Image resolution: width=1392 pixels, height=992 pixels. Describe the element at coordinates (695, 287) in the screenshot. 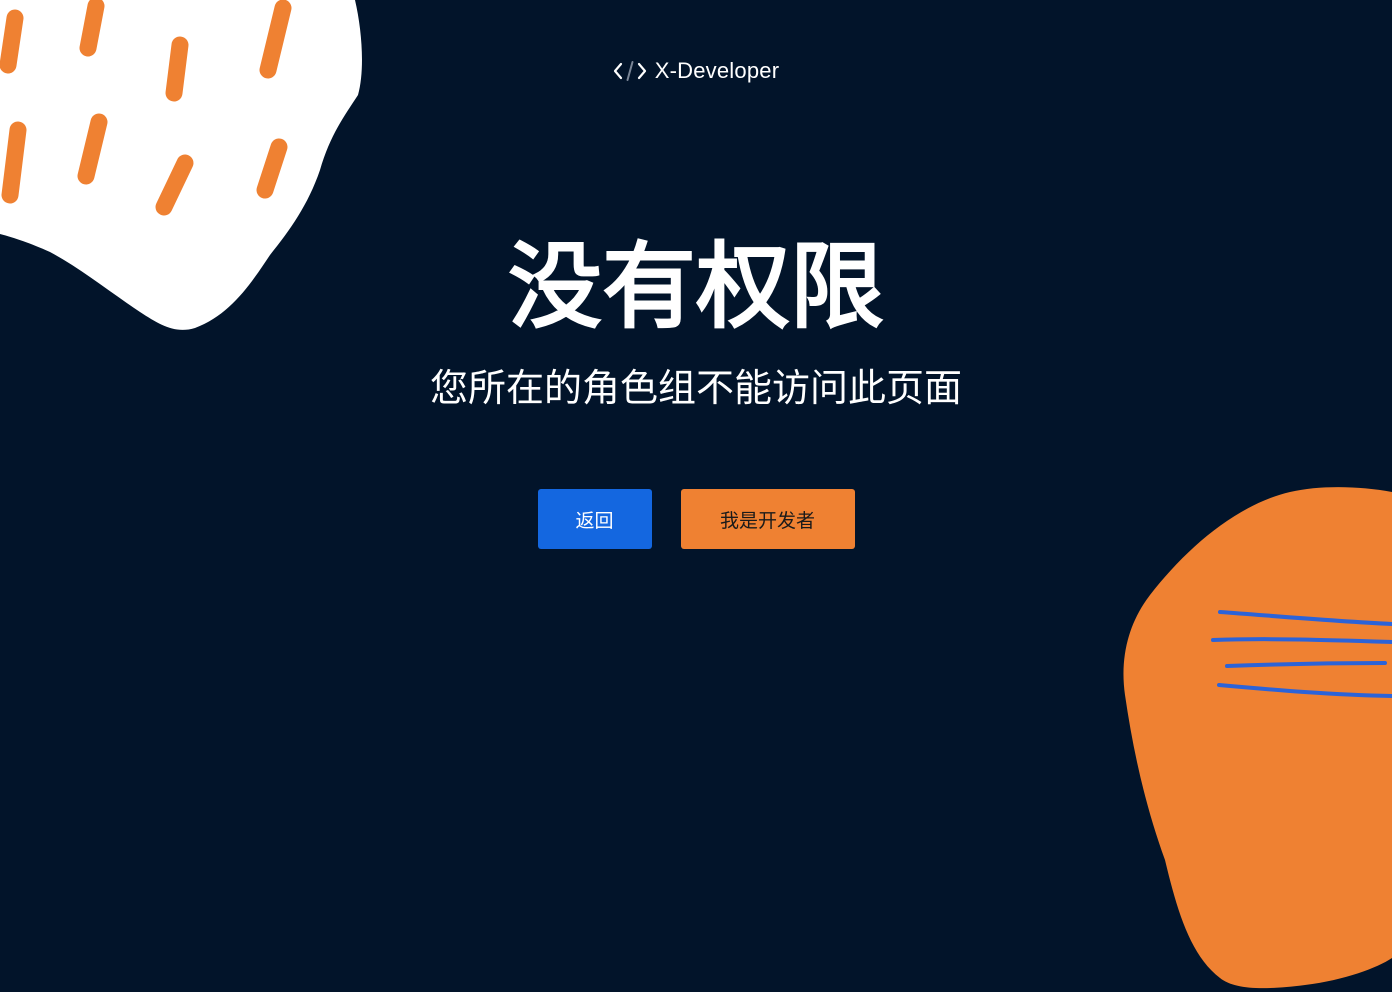

I see `page-title: 没有权限` at that location.